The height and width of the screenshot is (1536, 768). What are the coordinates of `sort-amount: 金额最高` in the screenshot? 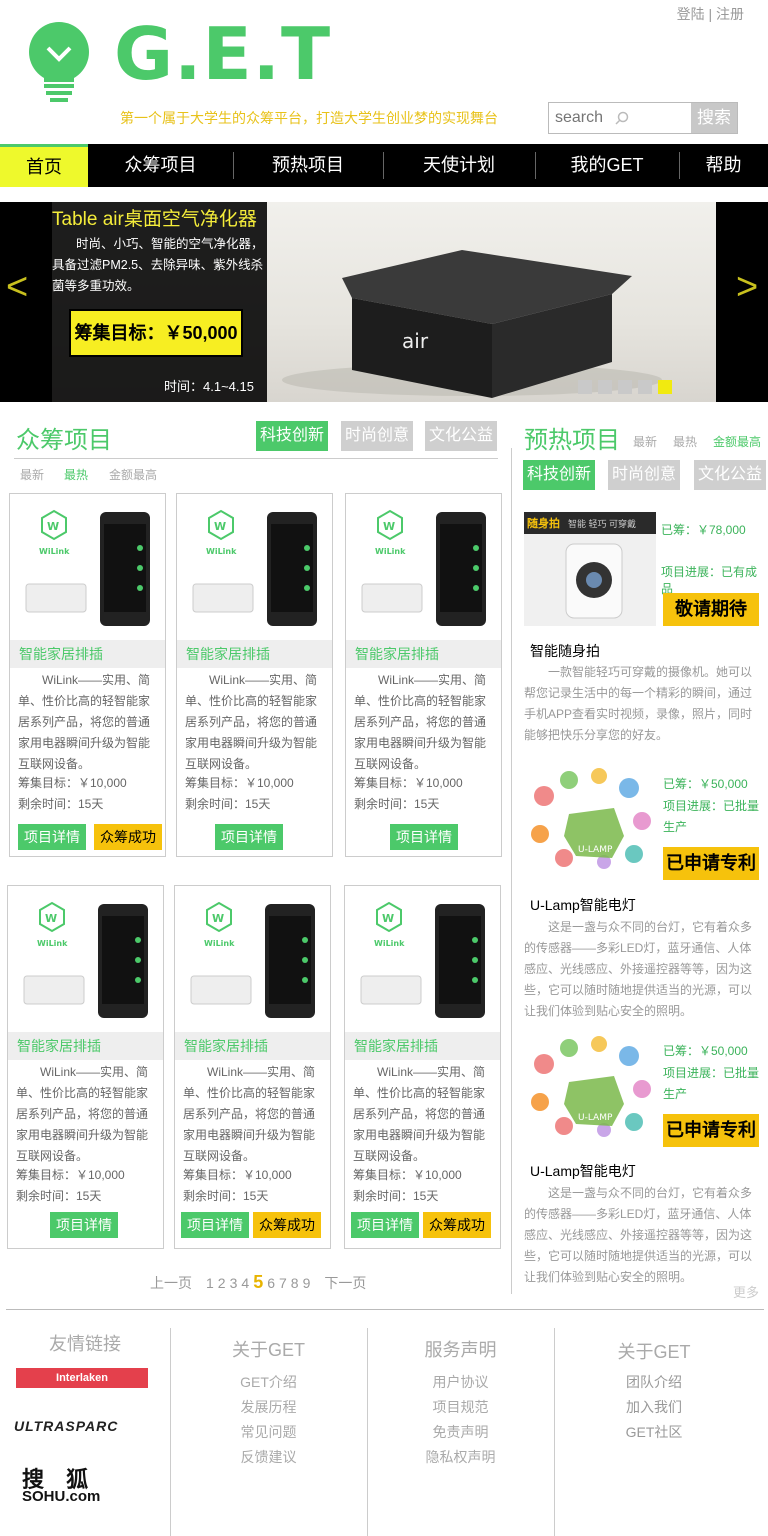 It's located at (133, 474).